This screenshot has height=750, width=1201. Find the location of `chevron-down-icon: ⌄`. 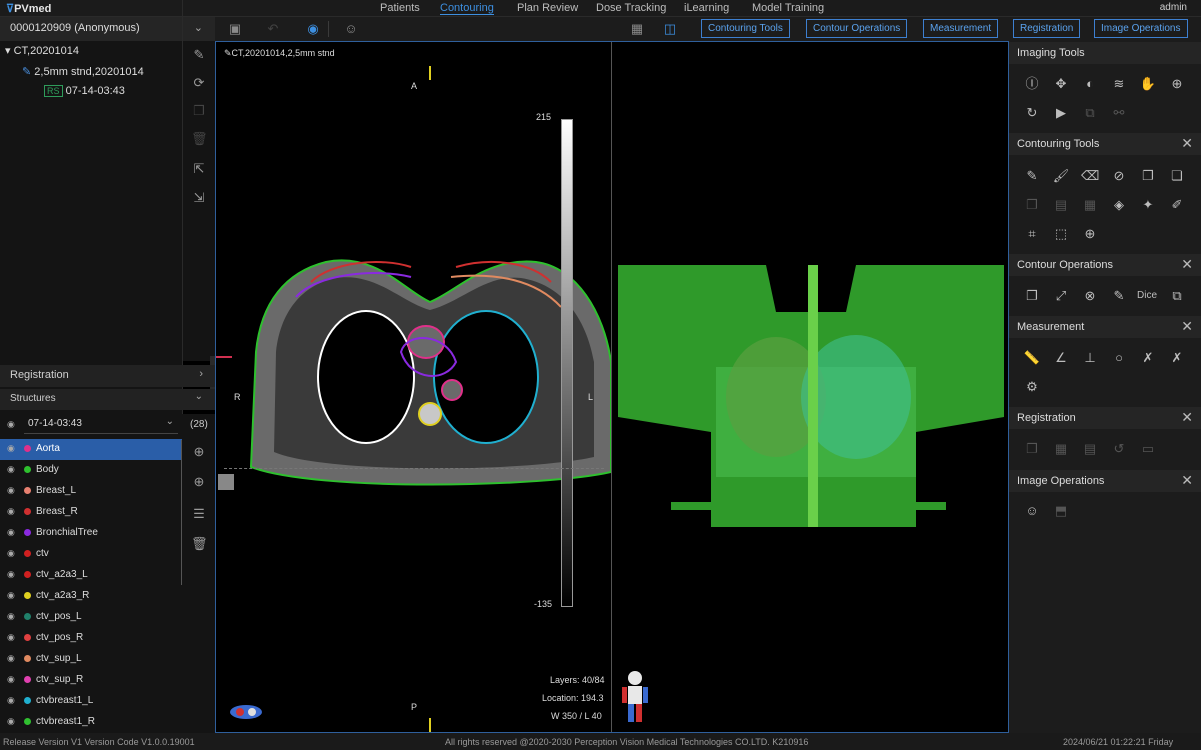

chevron-down-icon: ⌄ is located at coordinates (198, 27).